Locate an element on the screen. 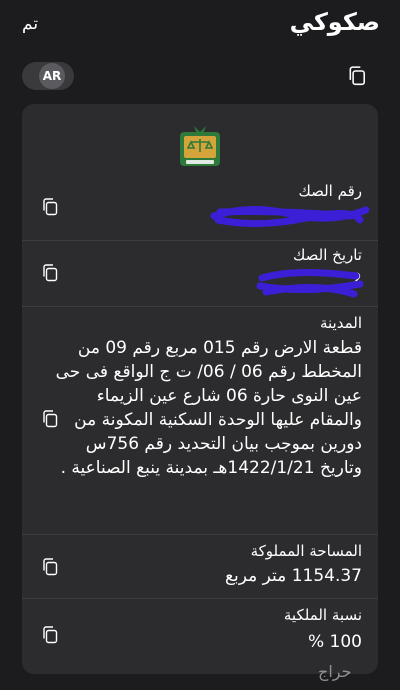 Image resolution: width=400 pixels, height=690 pixels. ownership-percentage-label: نسبة الملكية is located at coordinates (322, 615).